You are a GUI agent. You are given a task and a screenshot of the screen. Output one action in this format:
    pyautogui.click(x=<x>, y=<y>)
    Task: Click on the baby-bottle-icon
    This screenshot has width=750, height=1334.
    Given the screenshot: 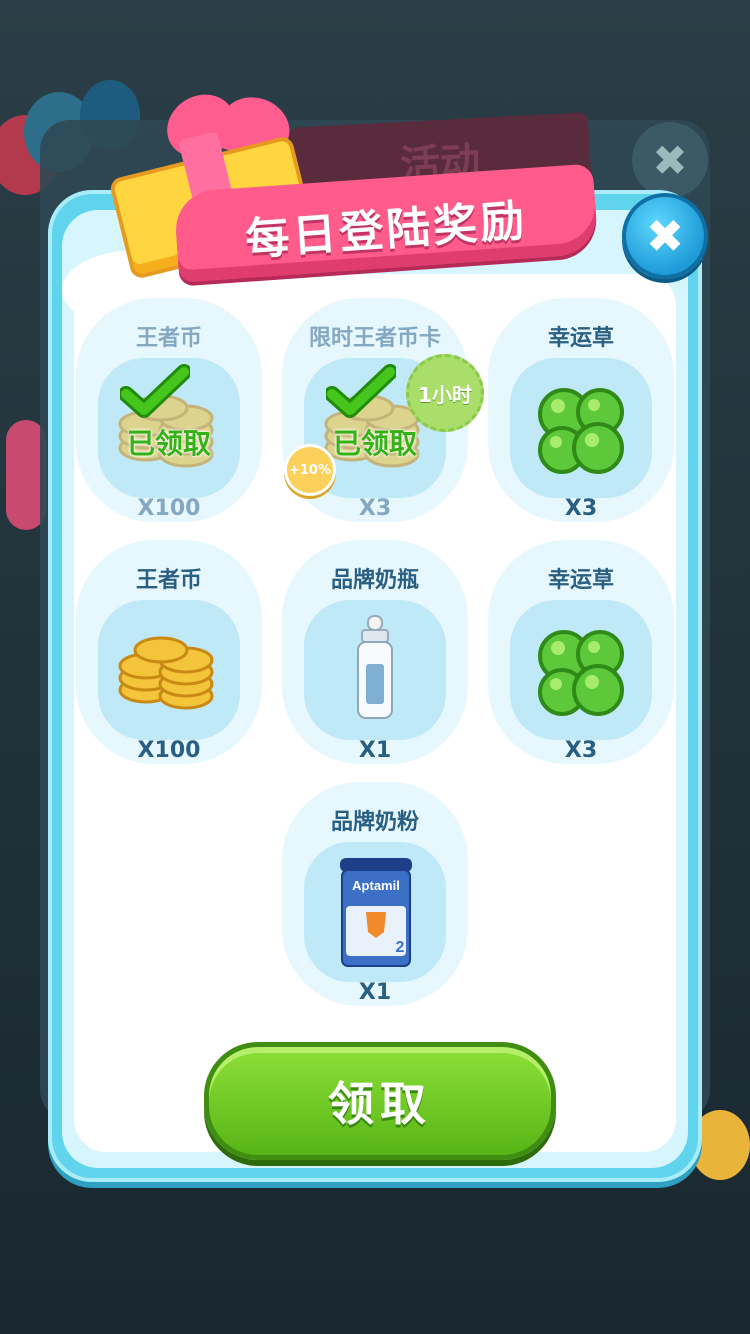 What is the action you would take?
    pyautogui.click(x=375, y=667)
    